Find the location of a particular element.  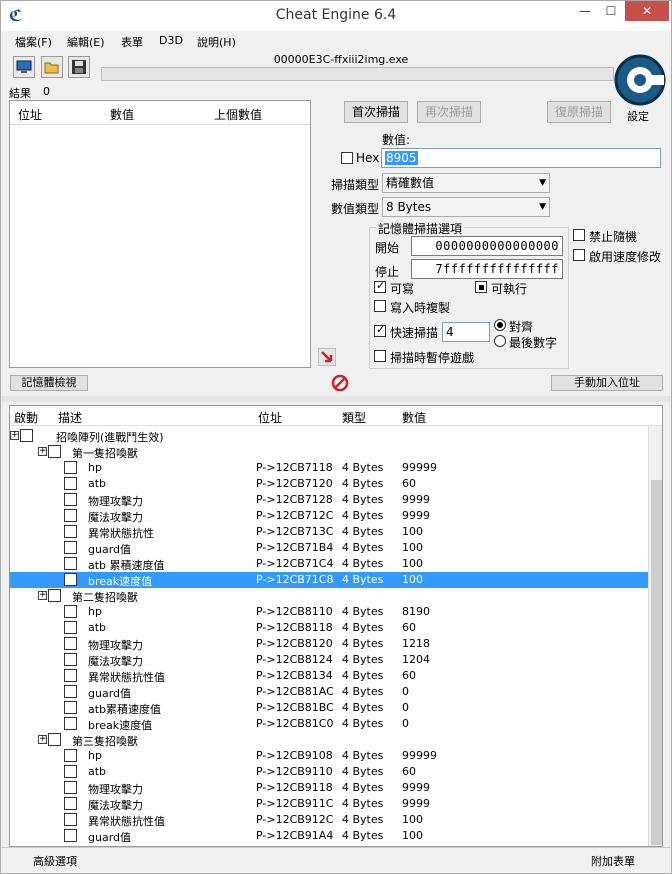

table-row: 魔法攻擊力 P->12CB712C 4 Bytes 9999 is located at coordinates (329, 516).